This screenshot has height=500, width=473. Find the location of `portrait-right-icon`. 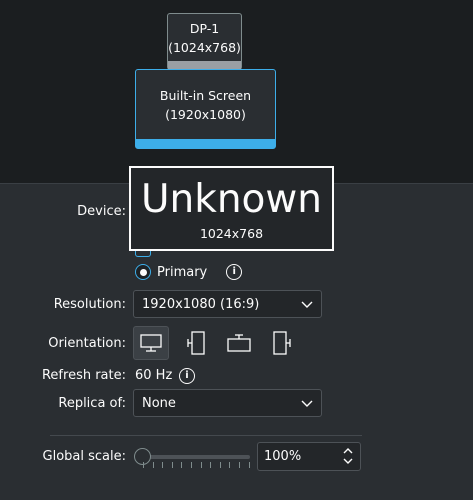

portrait-right-icon is located at coordinates (282, 343).